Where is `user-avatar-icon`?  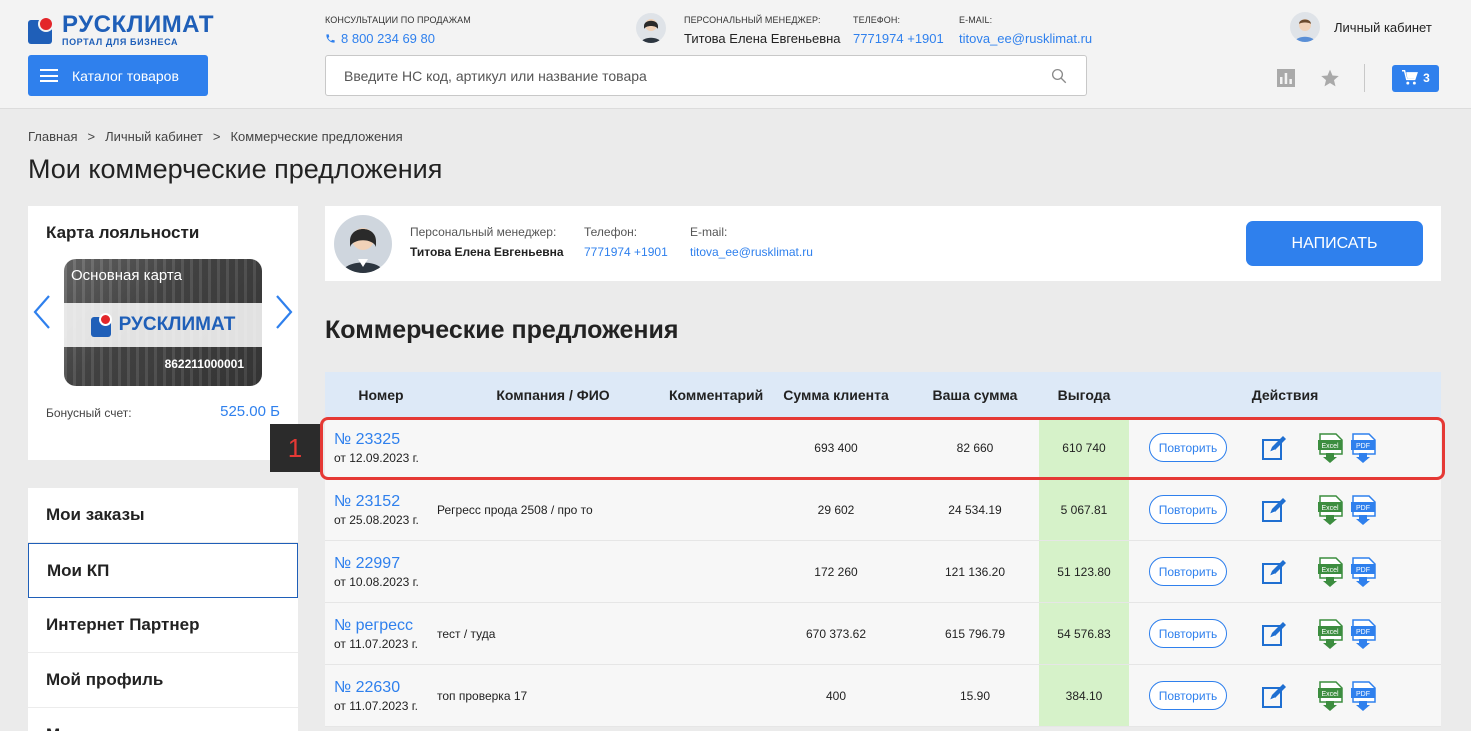 user-avatar-icon is located at coordinates (1305, 27).